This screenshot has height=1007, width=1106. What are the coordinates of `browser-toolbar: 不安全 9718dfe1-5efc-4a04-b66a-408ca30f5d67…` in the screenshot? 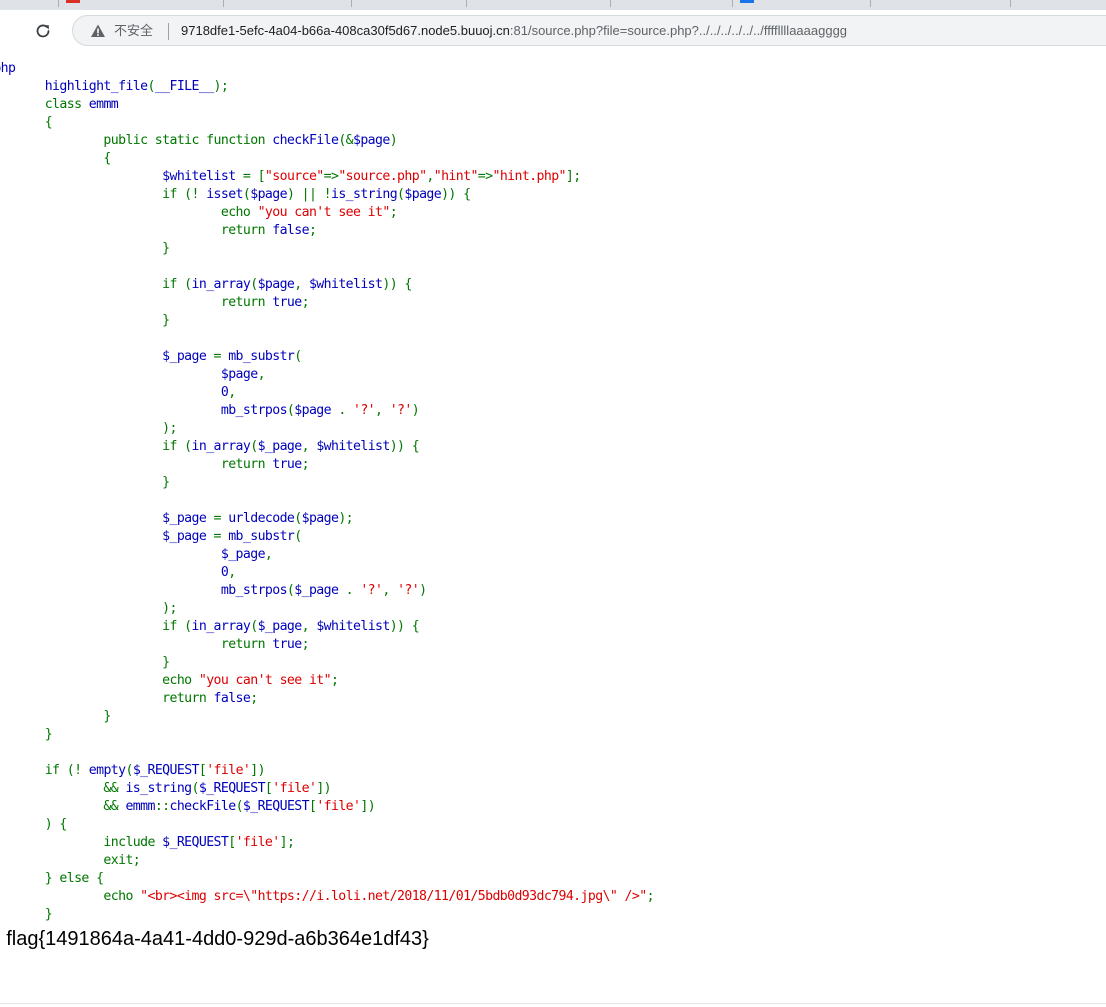 It's located at (553, 30).